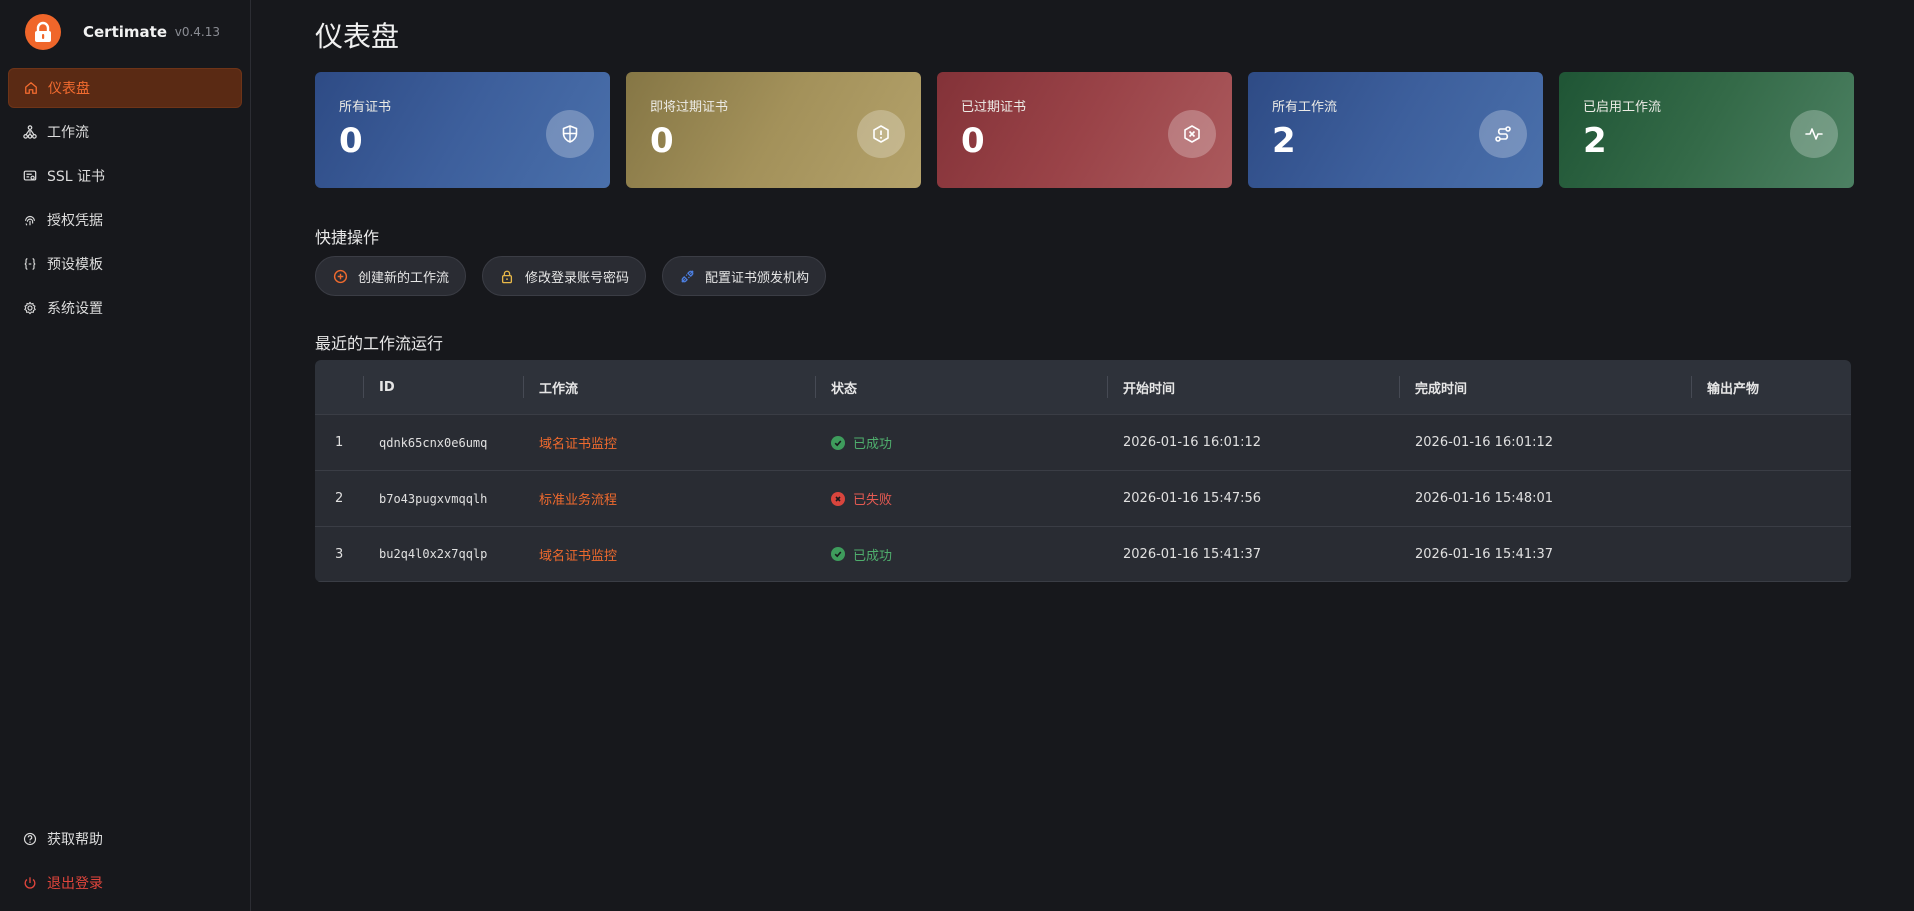  Describe the element at coordinates (433, 498) in the screenshot. I see `cell-id: b7o43pugxvmqqlh` at that location.